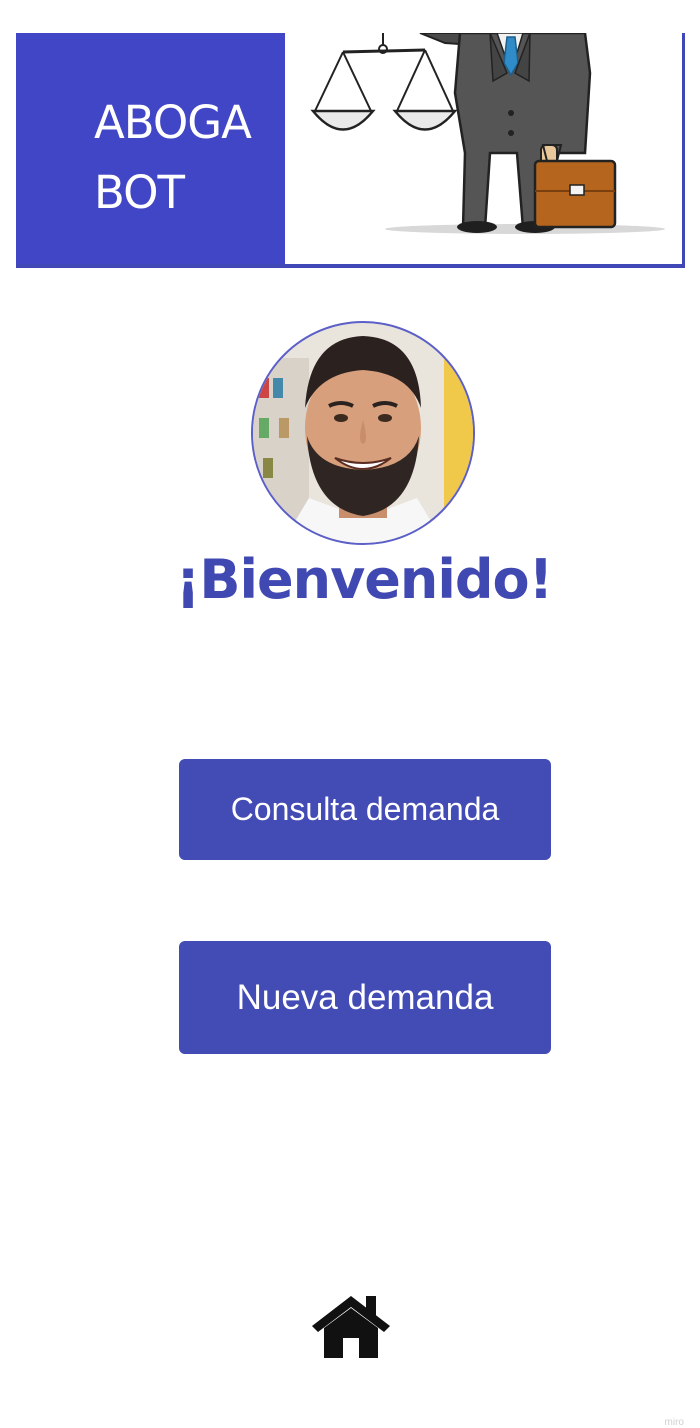  I want to click on home-icon, so click(351, 1327).